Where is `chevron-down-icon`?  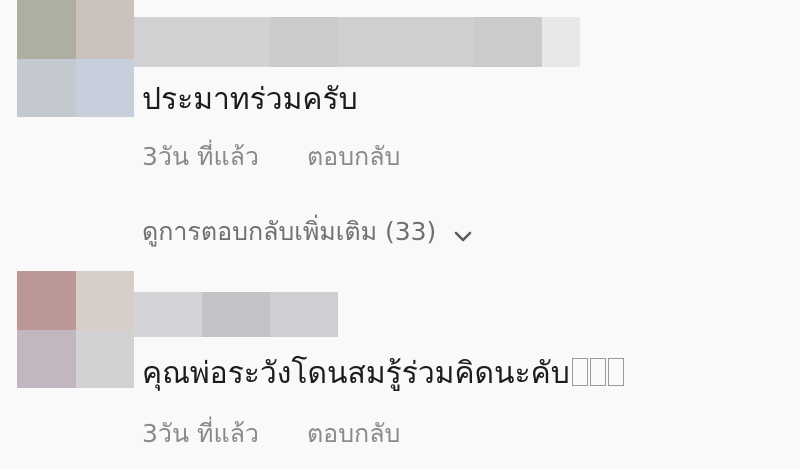 chevron-down-icon is located at coordinates (463, 234).